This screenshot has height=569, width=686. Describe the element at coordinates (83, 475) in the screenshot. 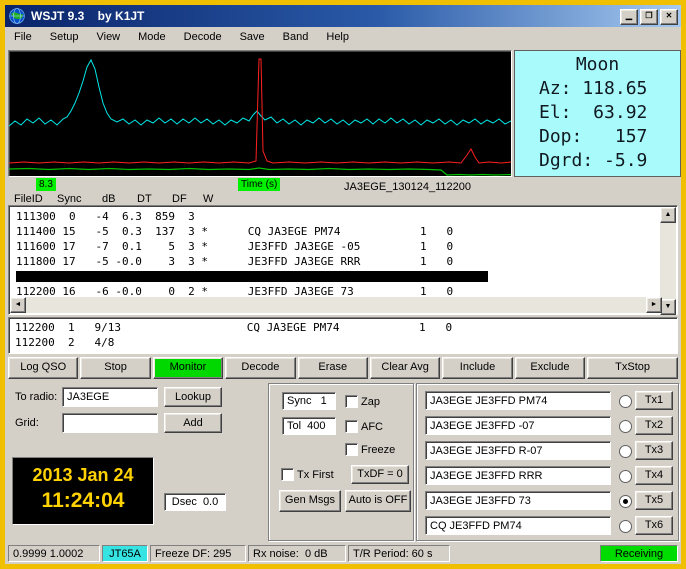

I see `clock-date: 2013 Jan 24` at that location.